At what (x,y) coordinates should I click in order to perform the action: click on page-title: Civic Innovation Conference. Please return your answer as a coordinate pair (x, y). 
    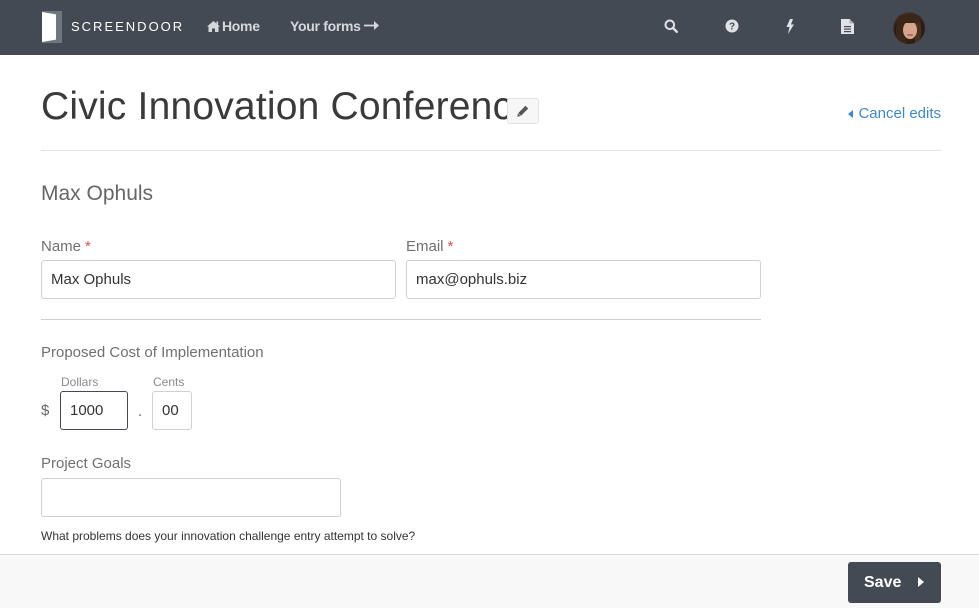
    Looking at the image, I should click on (287, 106).